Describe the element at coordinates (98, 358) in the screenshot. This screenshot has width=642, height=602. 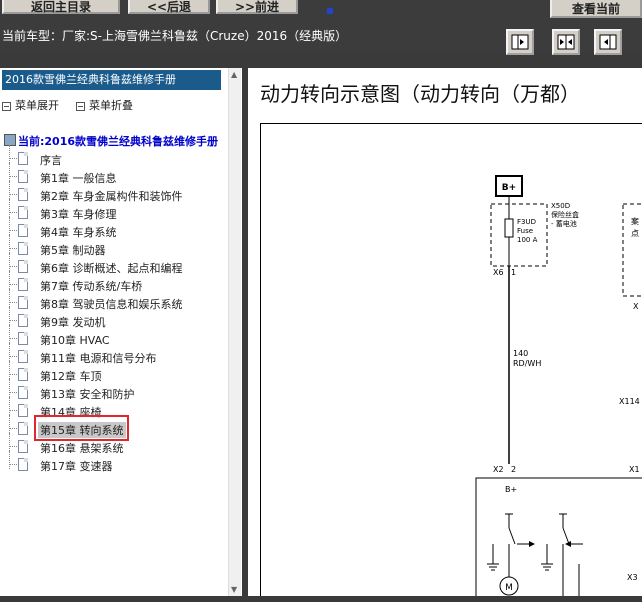
I see `toc-item-label: 第11章 电源和信号分布` at that location.